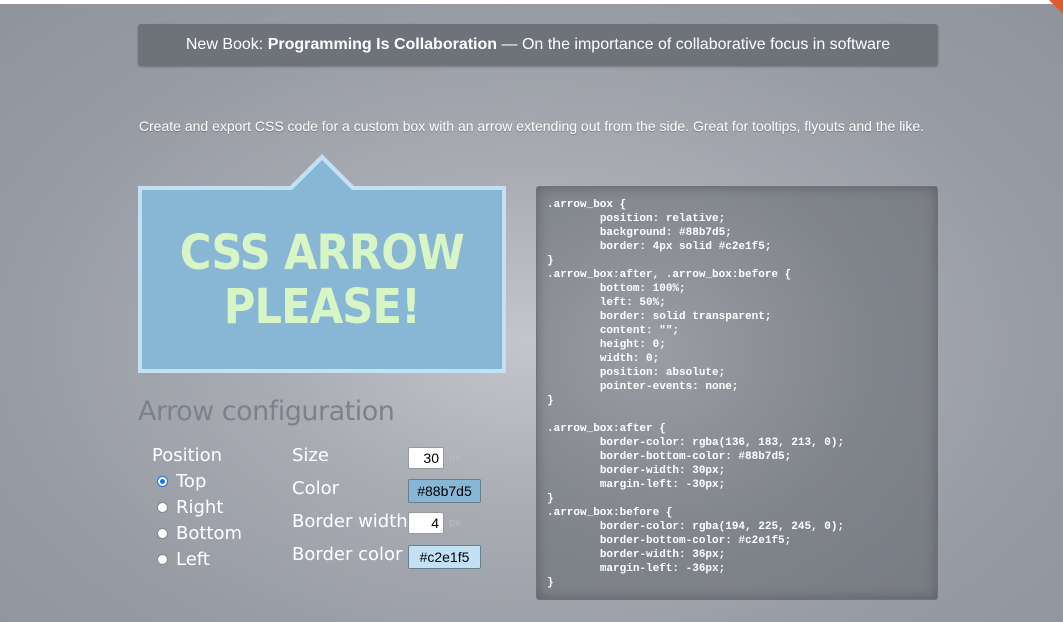  What do you see at coordinates (226, 44) in the screenshot?
I see `banner-prefix: New Book:` at bounding box center [226, 44].